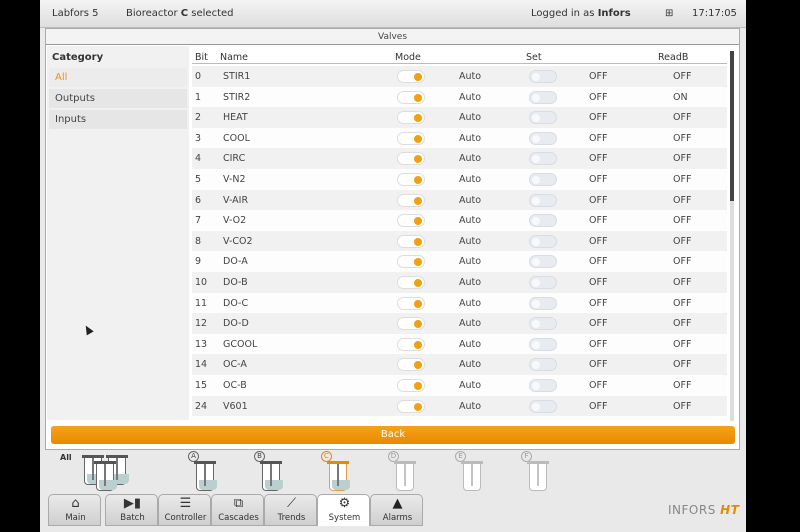 The image size is (800, 532). Describe the element at coordinates (118, 98) in the screenshot. I see `category-item-outputs: Outputs` at that location.